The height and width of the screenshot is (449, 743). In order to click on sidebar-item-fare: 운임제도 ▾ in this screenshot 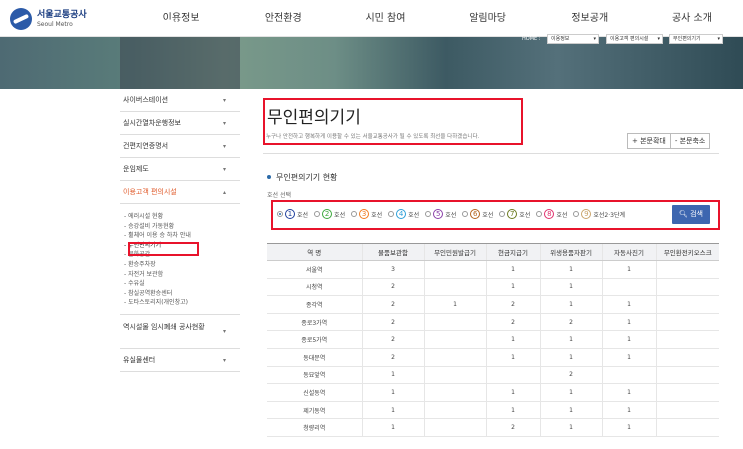, I will do `click(180, 169)`.